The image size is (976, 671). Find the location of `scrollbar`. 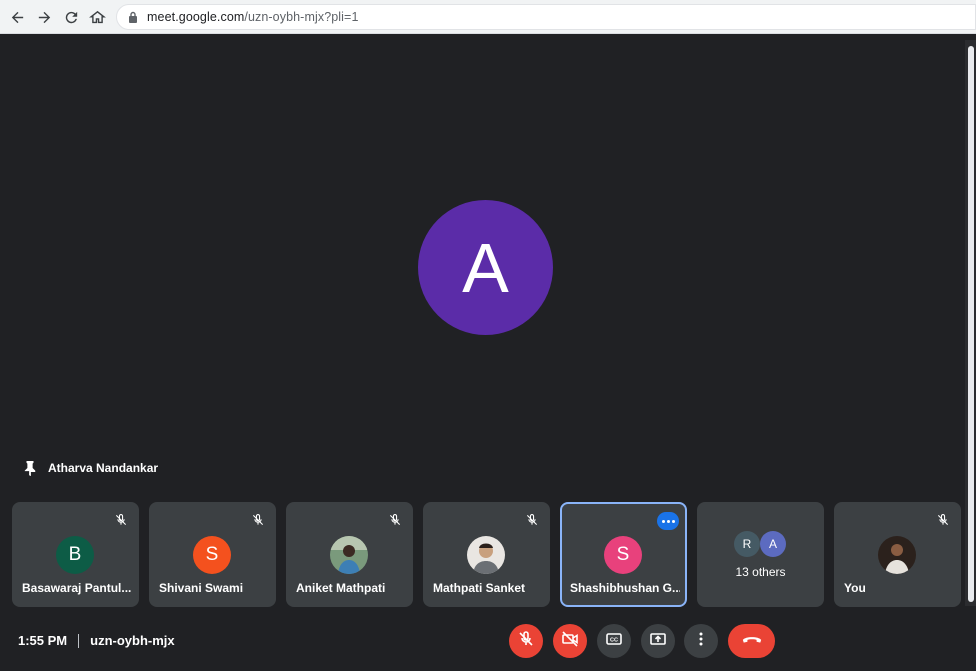

scrollbar is located at coordinates (970, 323).